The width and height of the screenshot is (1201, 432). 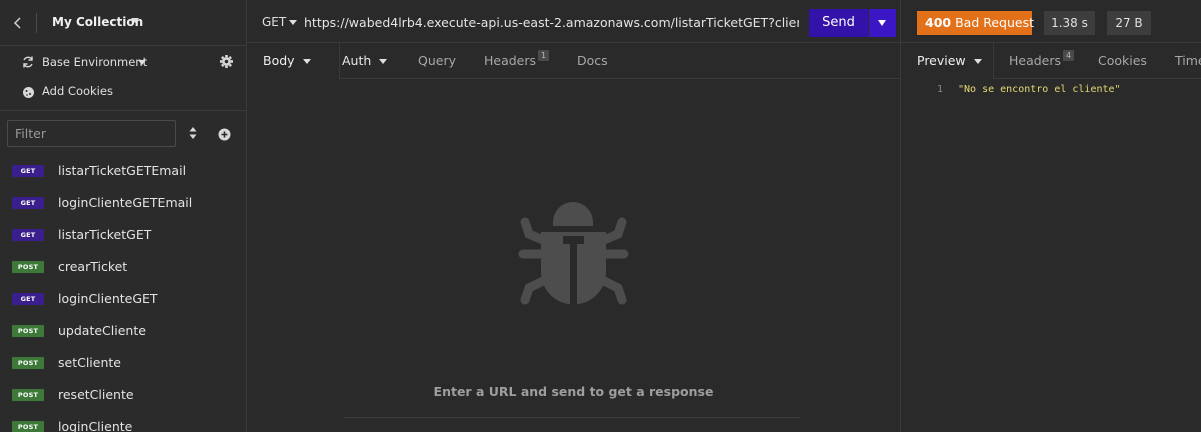 I want to click on tab-preview-label: Preview, so click(x=941, y=60).